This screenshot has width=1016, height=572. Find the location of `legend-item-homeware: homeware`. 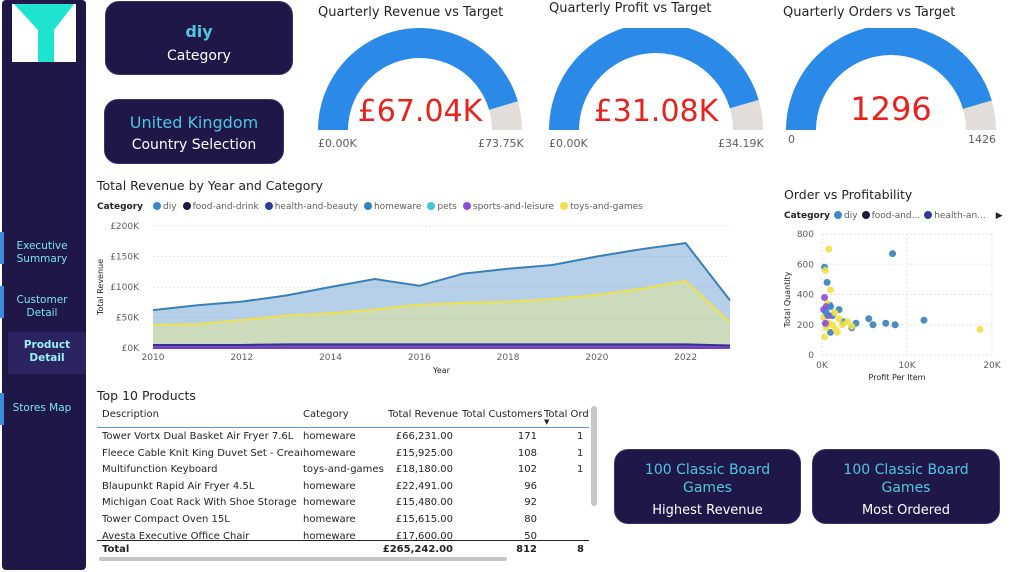

legend-item-homeware: homeware is located at coordinates (397, 207).